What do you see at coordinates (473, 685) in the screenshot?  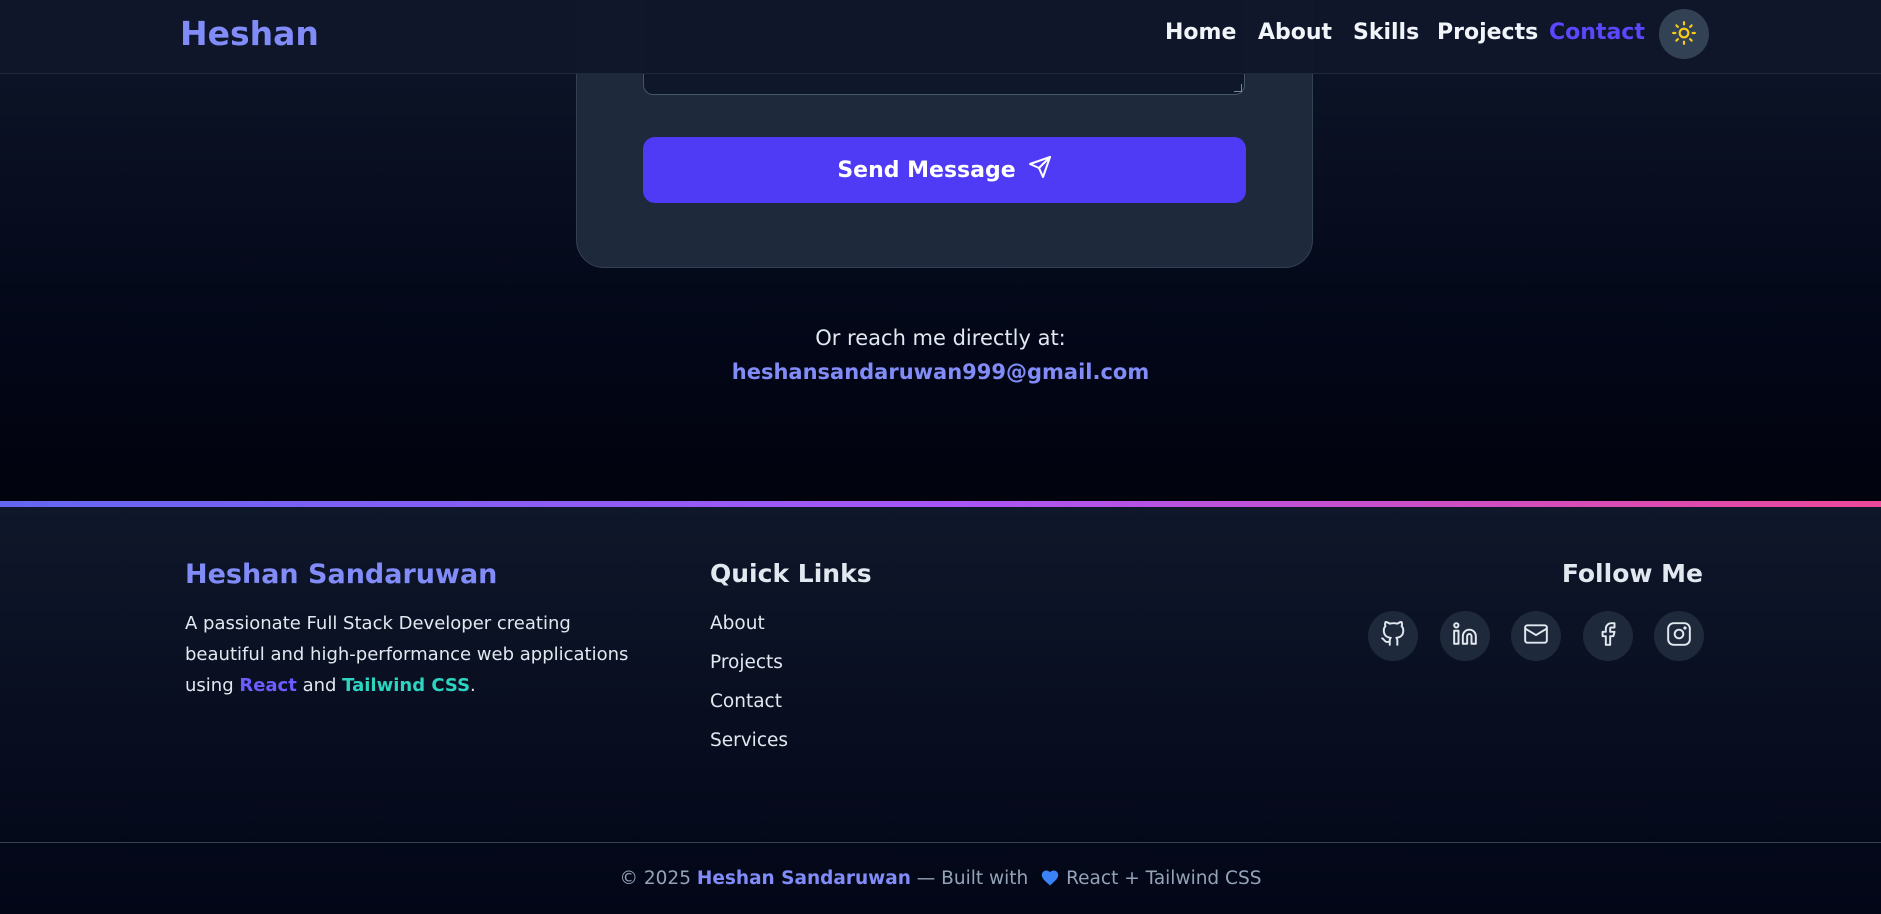 I see `desc-end: .` at bounding box center [473, 685].